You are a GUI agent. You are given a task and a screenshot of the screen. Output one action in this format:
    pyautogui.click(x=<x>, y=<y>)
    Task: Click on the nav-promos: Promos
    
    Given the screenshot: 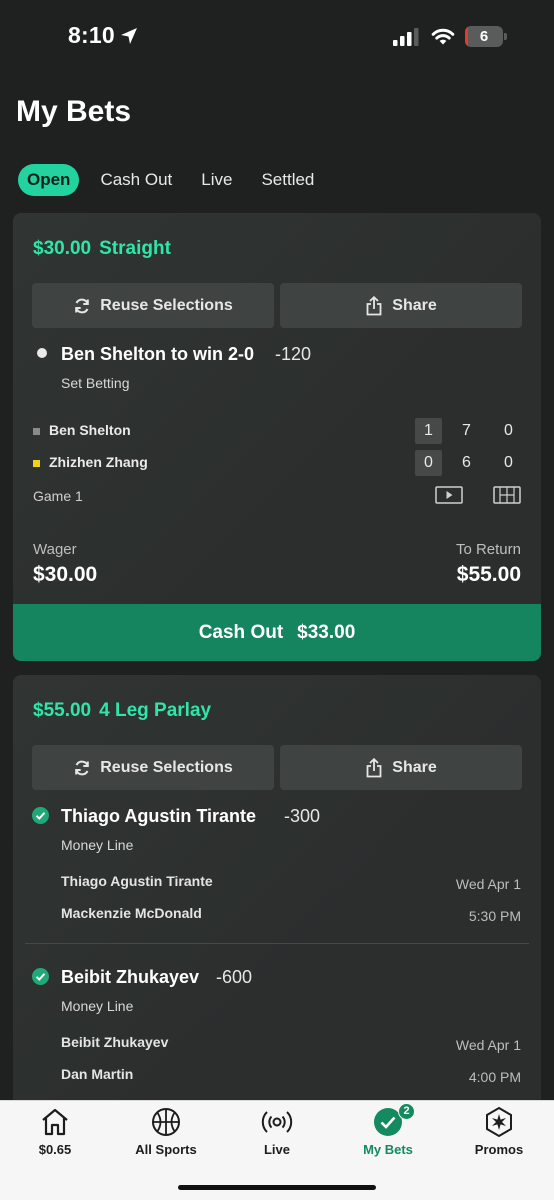 What is the action you would take?
    pyautogui.click(x=499, y=1136)
    